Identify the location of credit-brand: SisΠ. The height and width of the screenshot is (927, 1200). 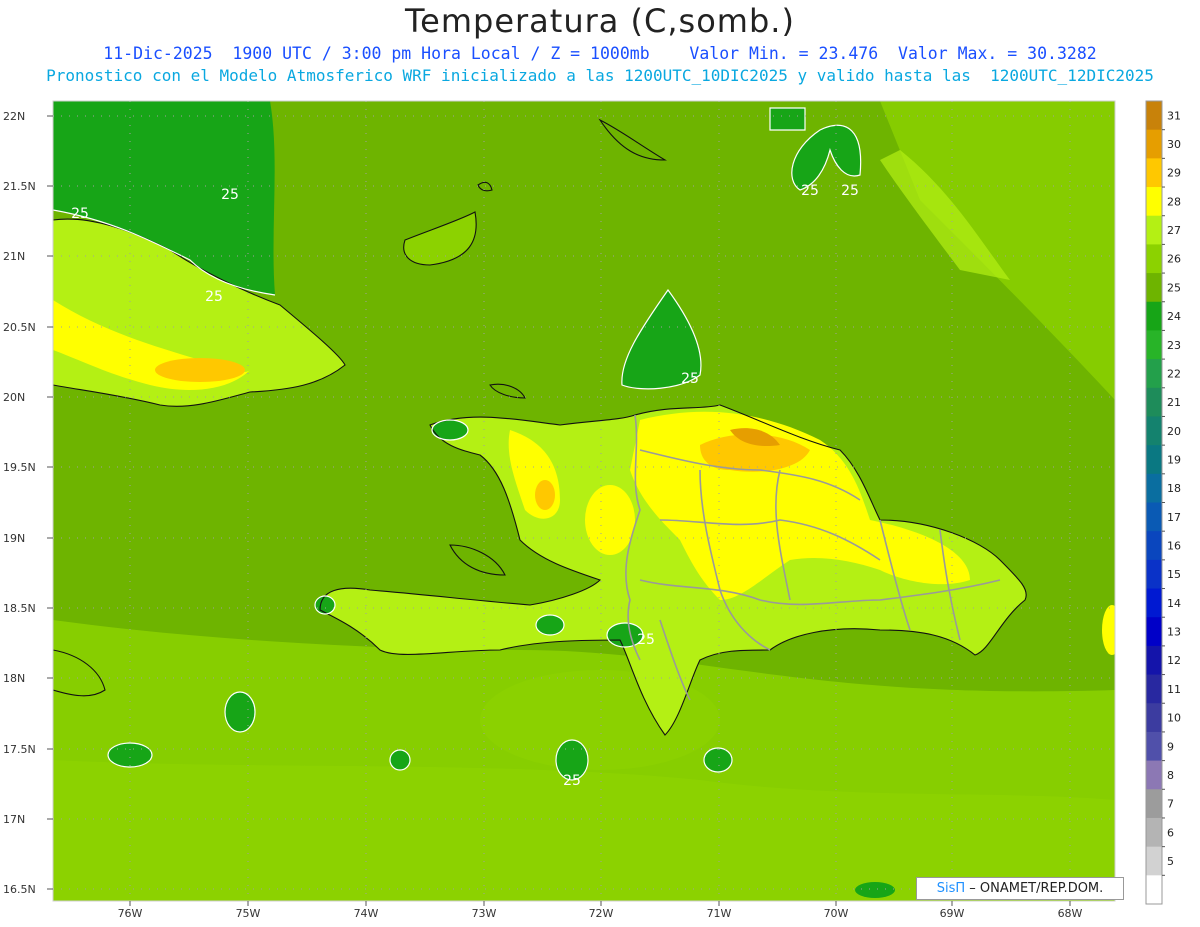
(951, 888).